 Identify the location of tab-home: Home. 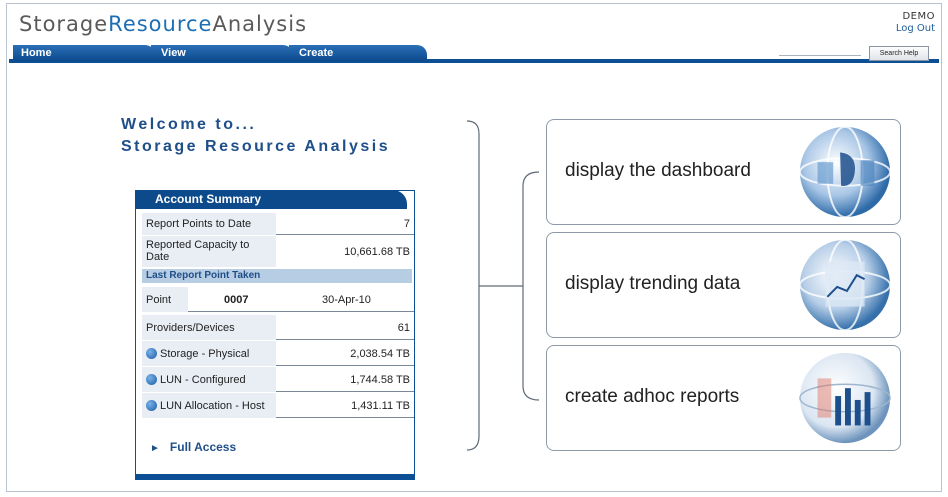
(84, 53).